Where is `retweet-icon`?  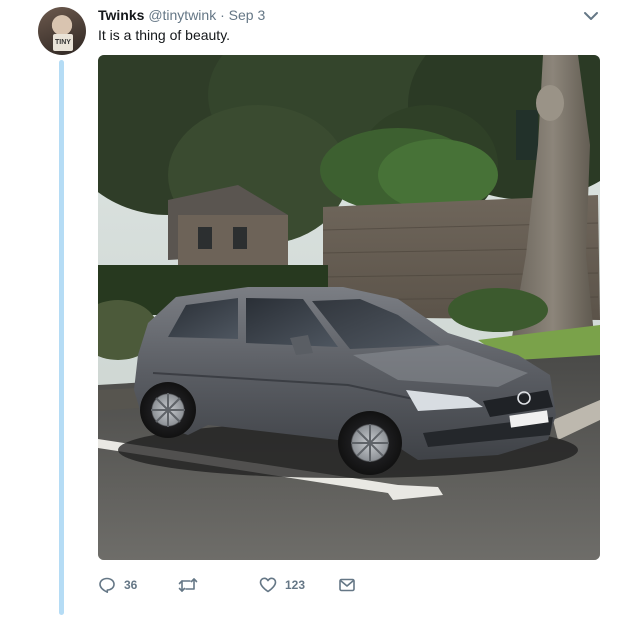
retweet-icon is located at coordinates (188, 585).